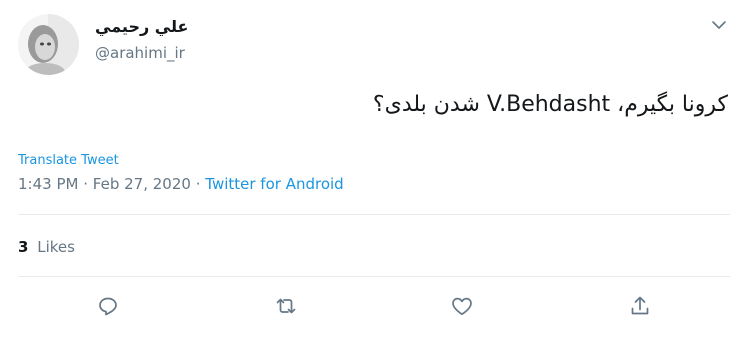 Image resolution: width=748 pixels, height=338 pixels. I want to click on tweet-date: Feb 27, 2020, so click(142, 184).